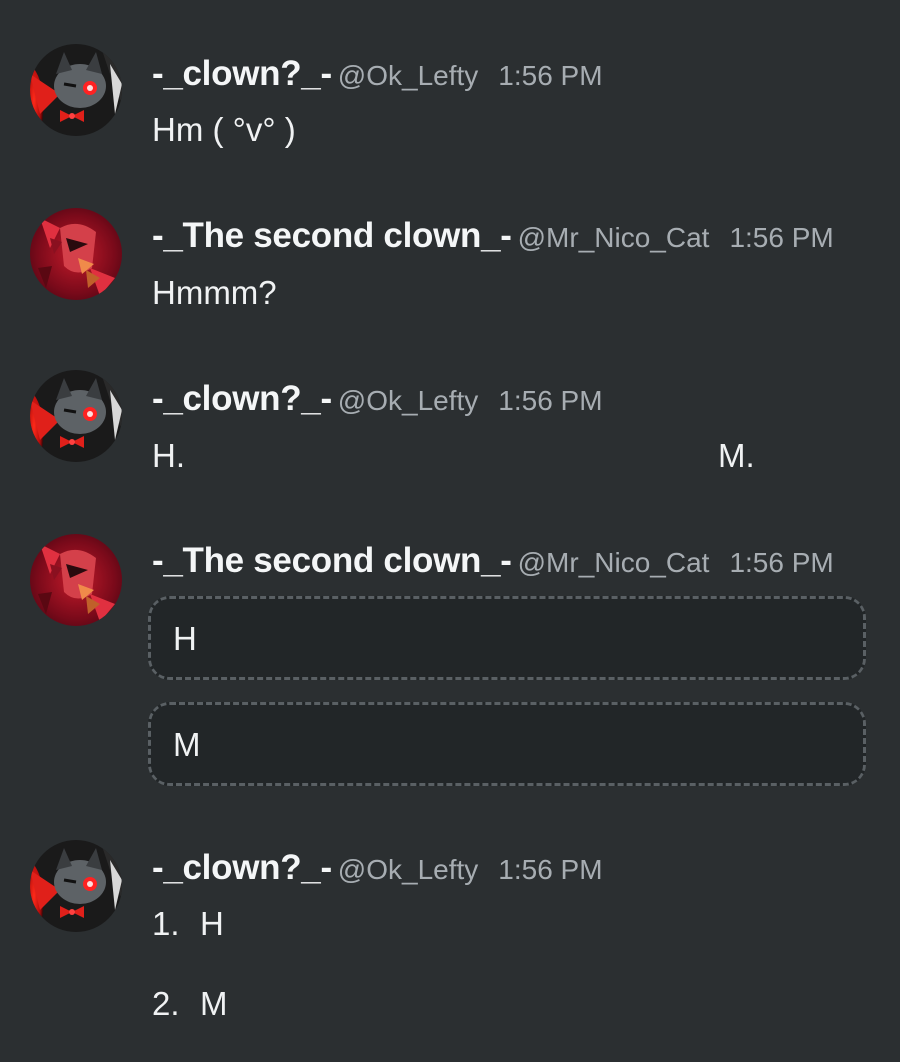  I want to click on code-block: M, so click(507, 744).